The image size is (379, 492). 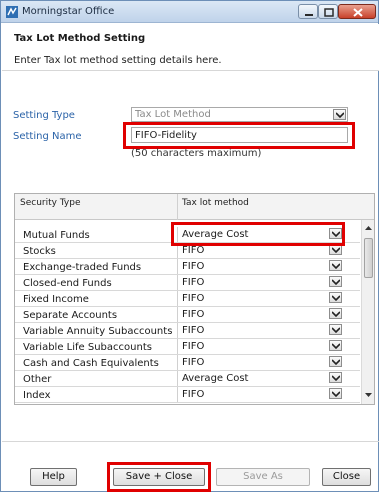 What do you see at coordinates (346, 477) in the screenshot?
I see `close-button: Close` at bounding box center [346, 477].